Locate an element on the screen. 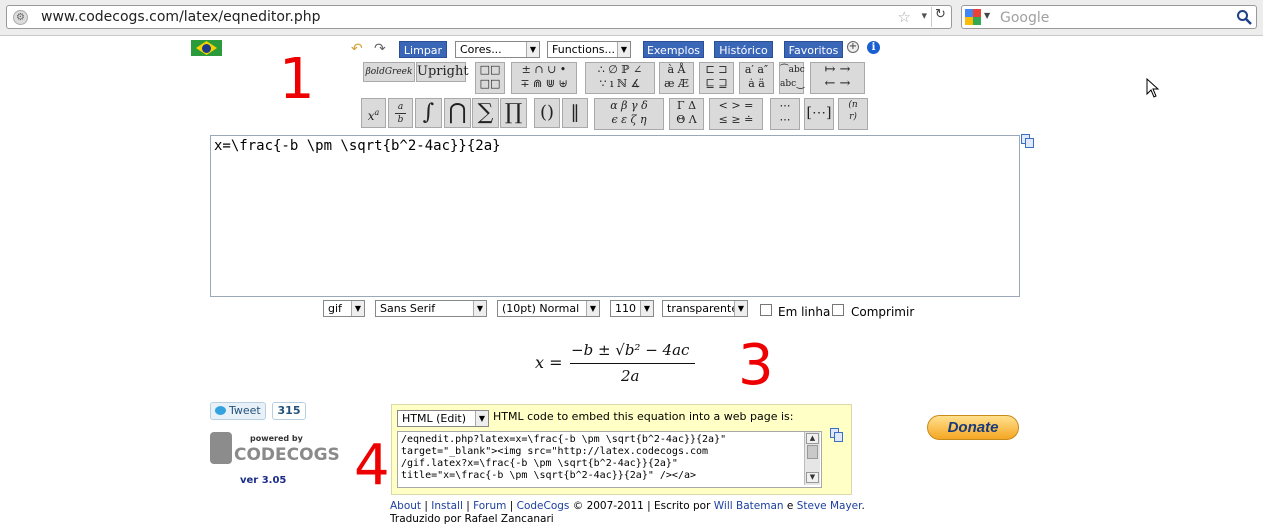  tweet-button: Tweet is located at coordinates (238, 411).